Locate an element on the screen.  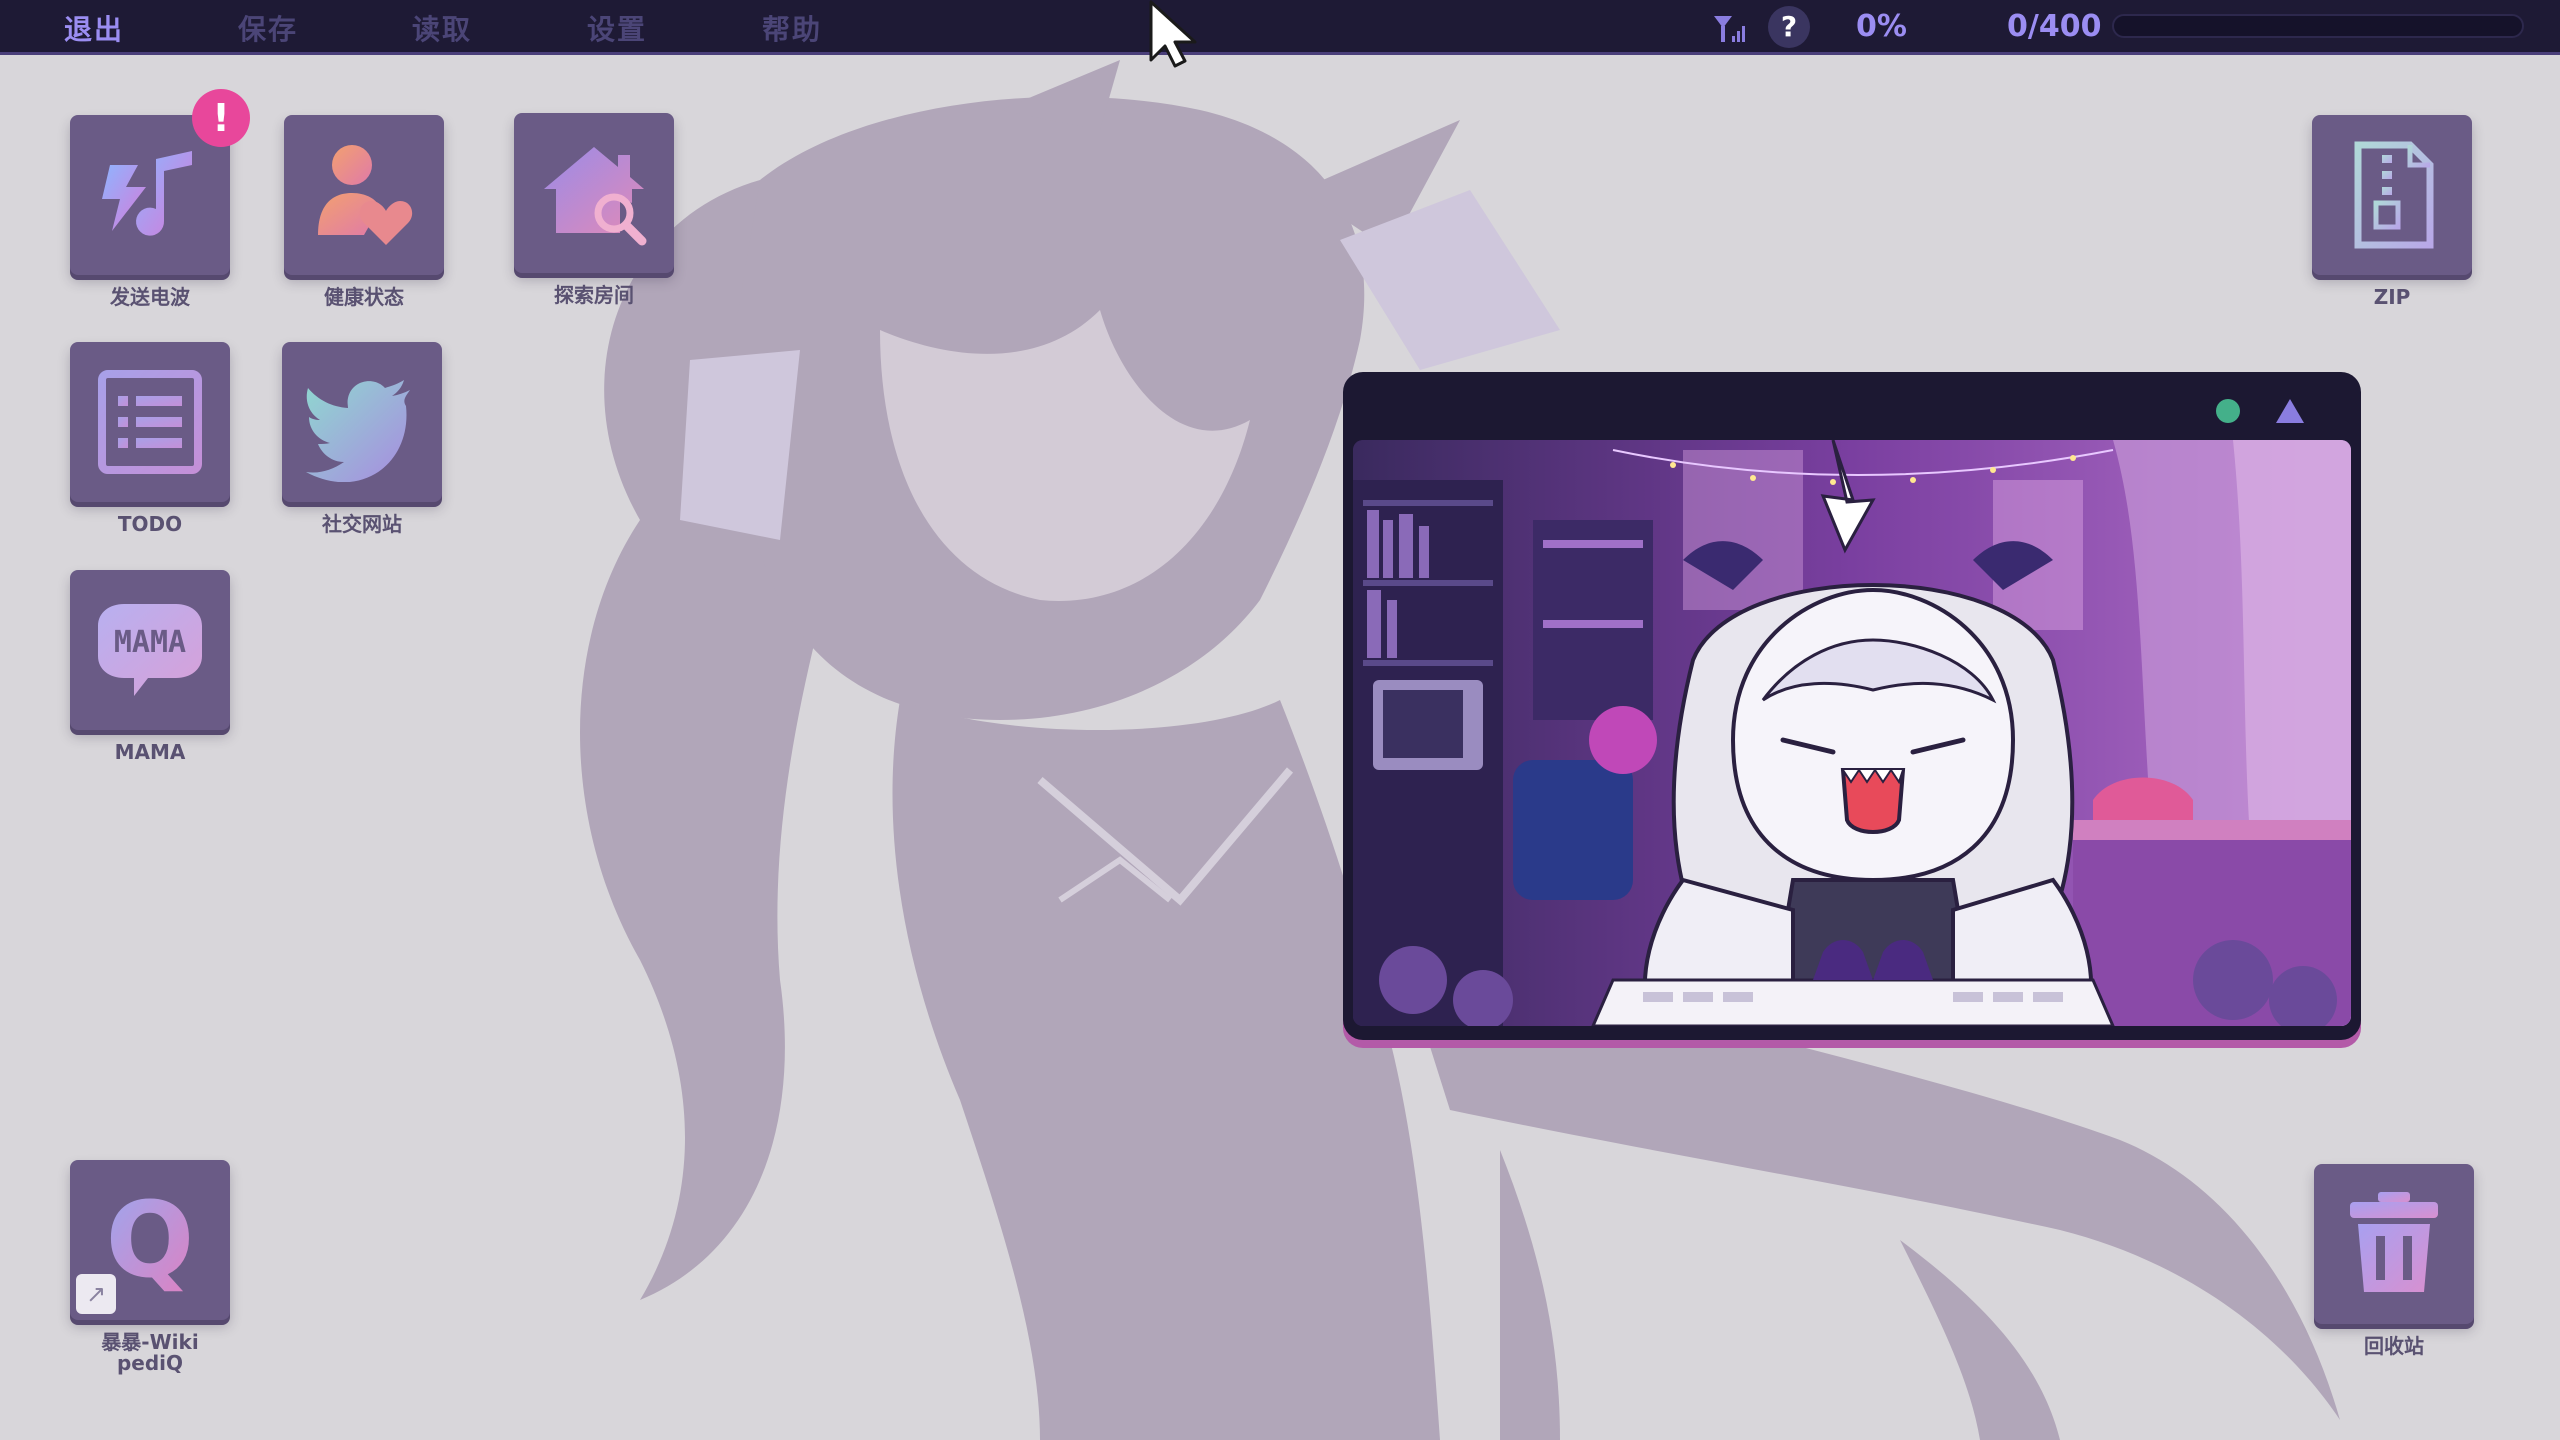
icon-label-line2: pediQ is located at coordinates (150, 1363).